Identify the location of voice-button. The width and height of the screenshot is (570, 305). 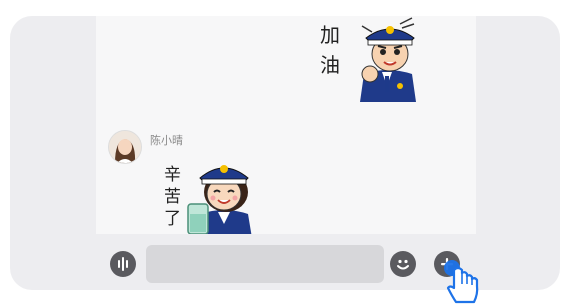
(123, 264).